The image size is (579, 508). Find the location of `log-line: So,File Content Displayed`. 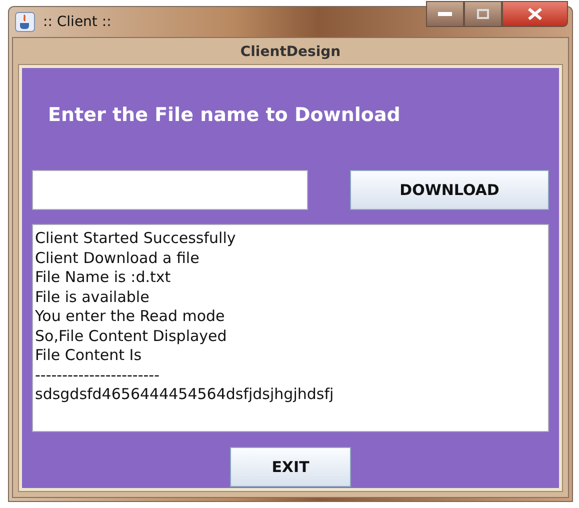

log-line: So,File Content Displayed is located at coordinates (131, 336).